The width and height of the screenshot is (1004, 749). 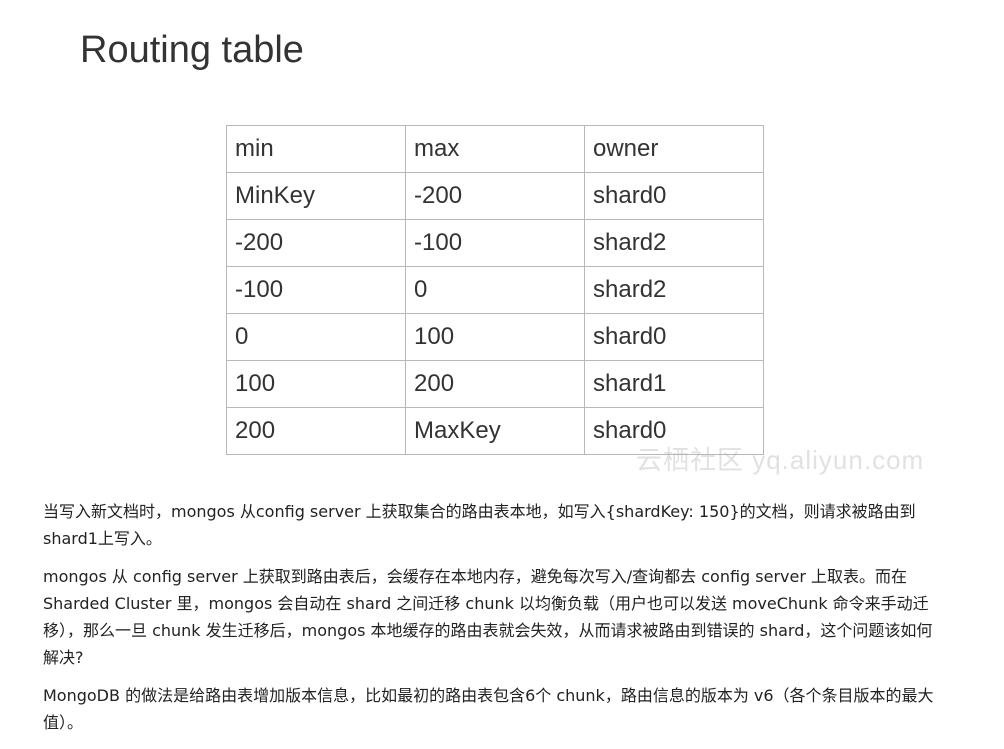 I want to click on table-cell-max: -100, so click(x=495, y=243).